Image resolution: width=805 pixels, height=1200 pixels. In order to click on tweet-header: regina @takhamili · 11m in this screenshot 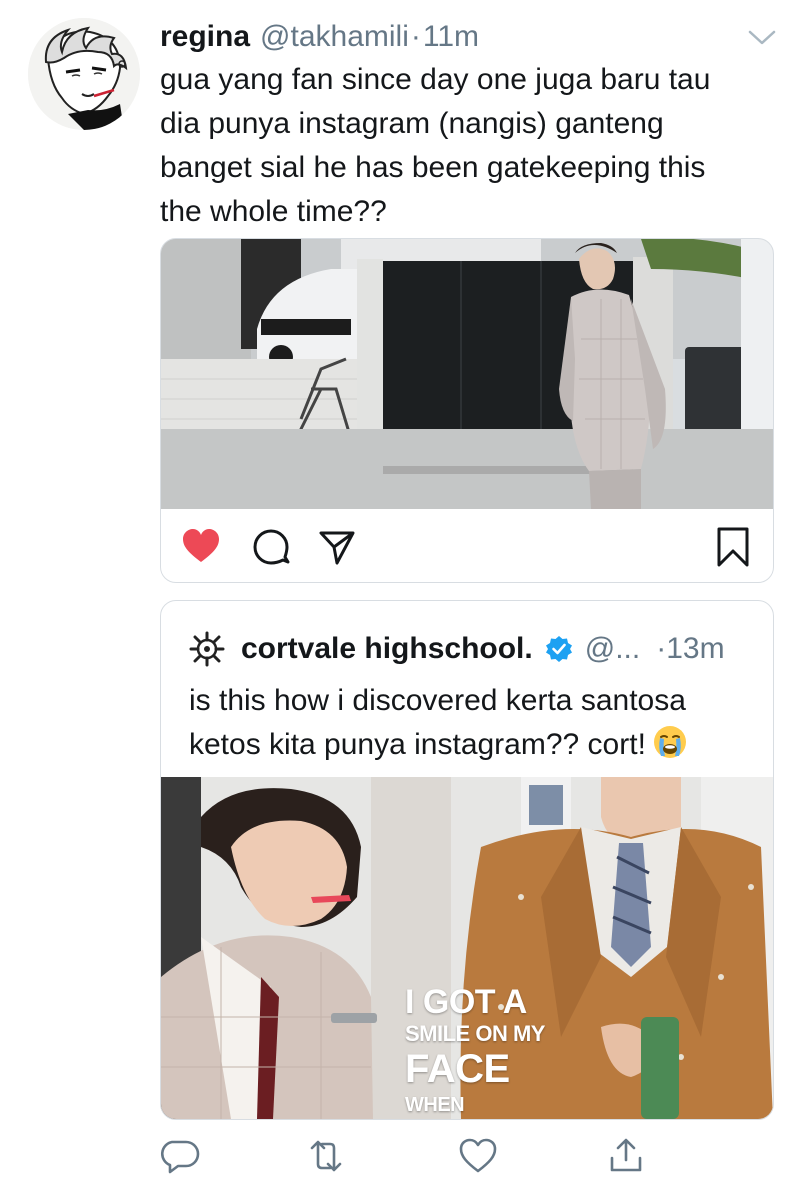, I will do `click(319, 38)`.